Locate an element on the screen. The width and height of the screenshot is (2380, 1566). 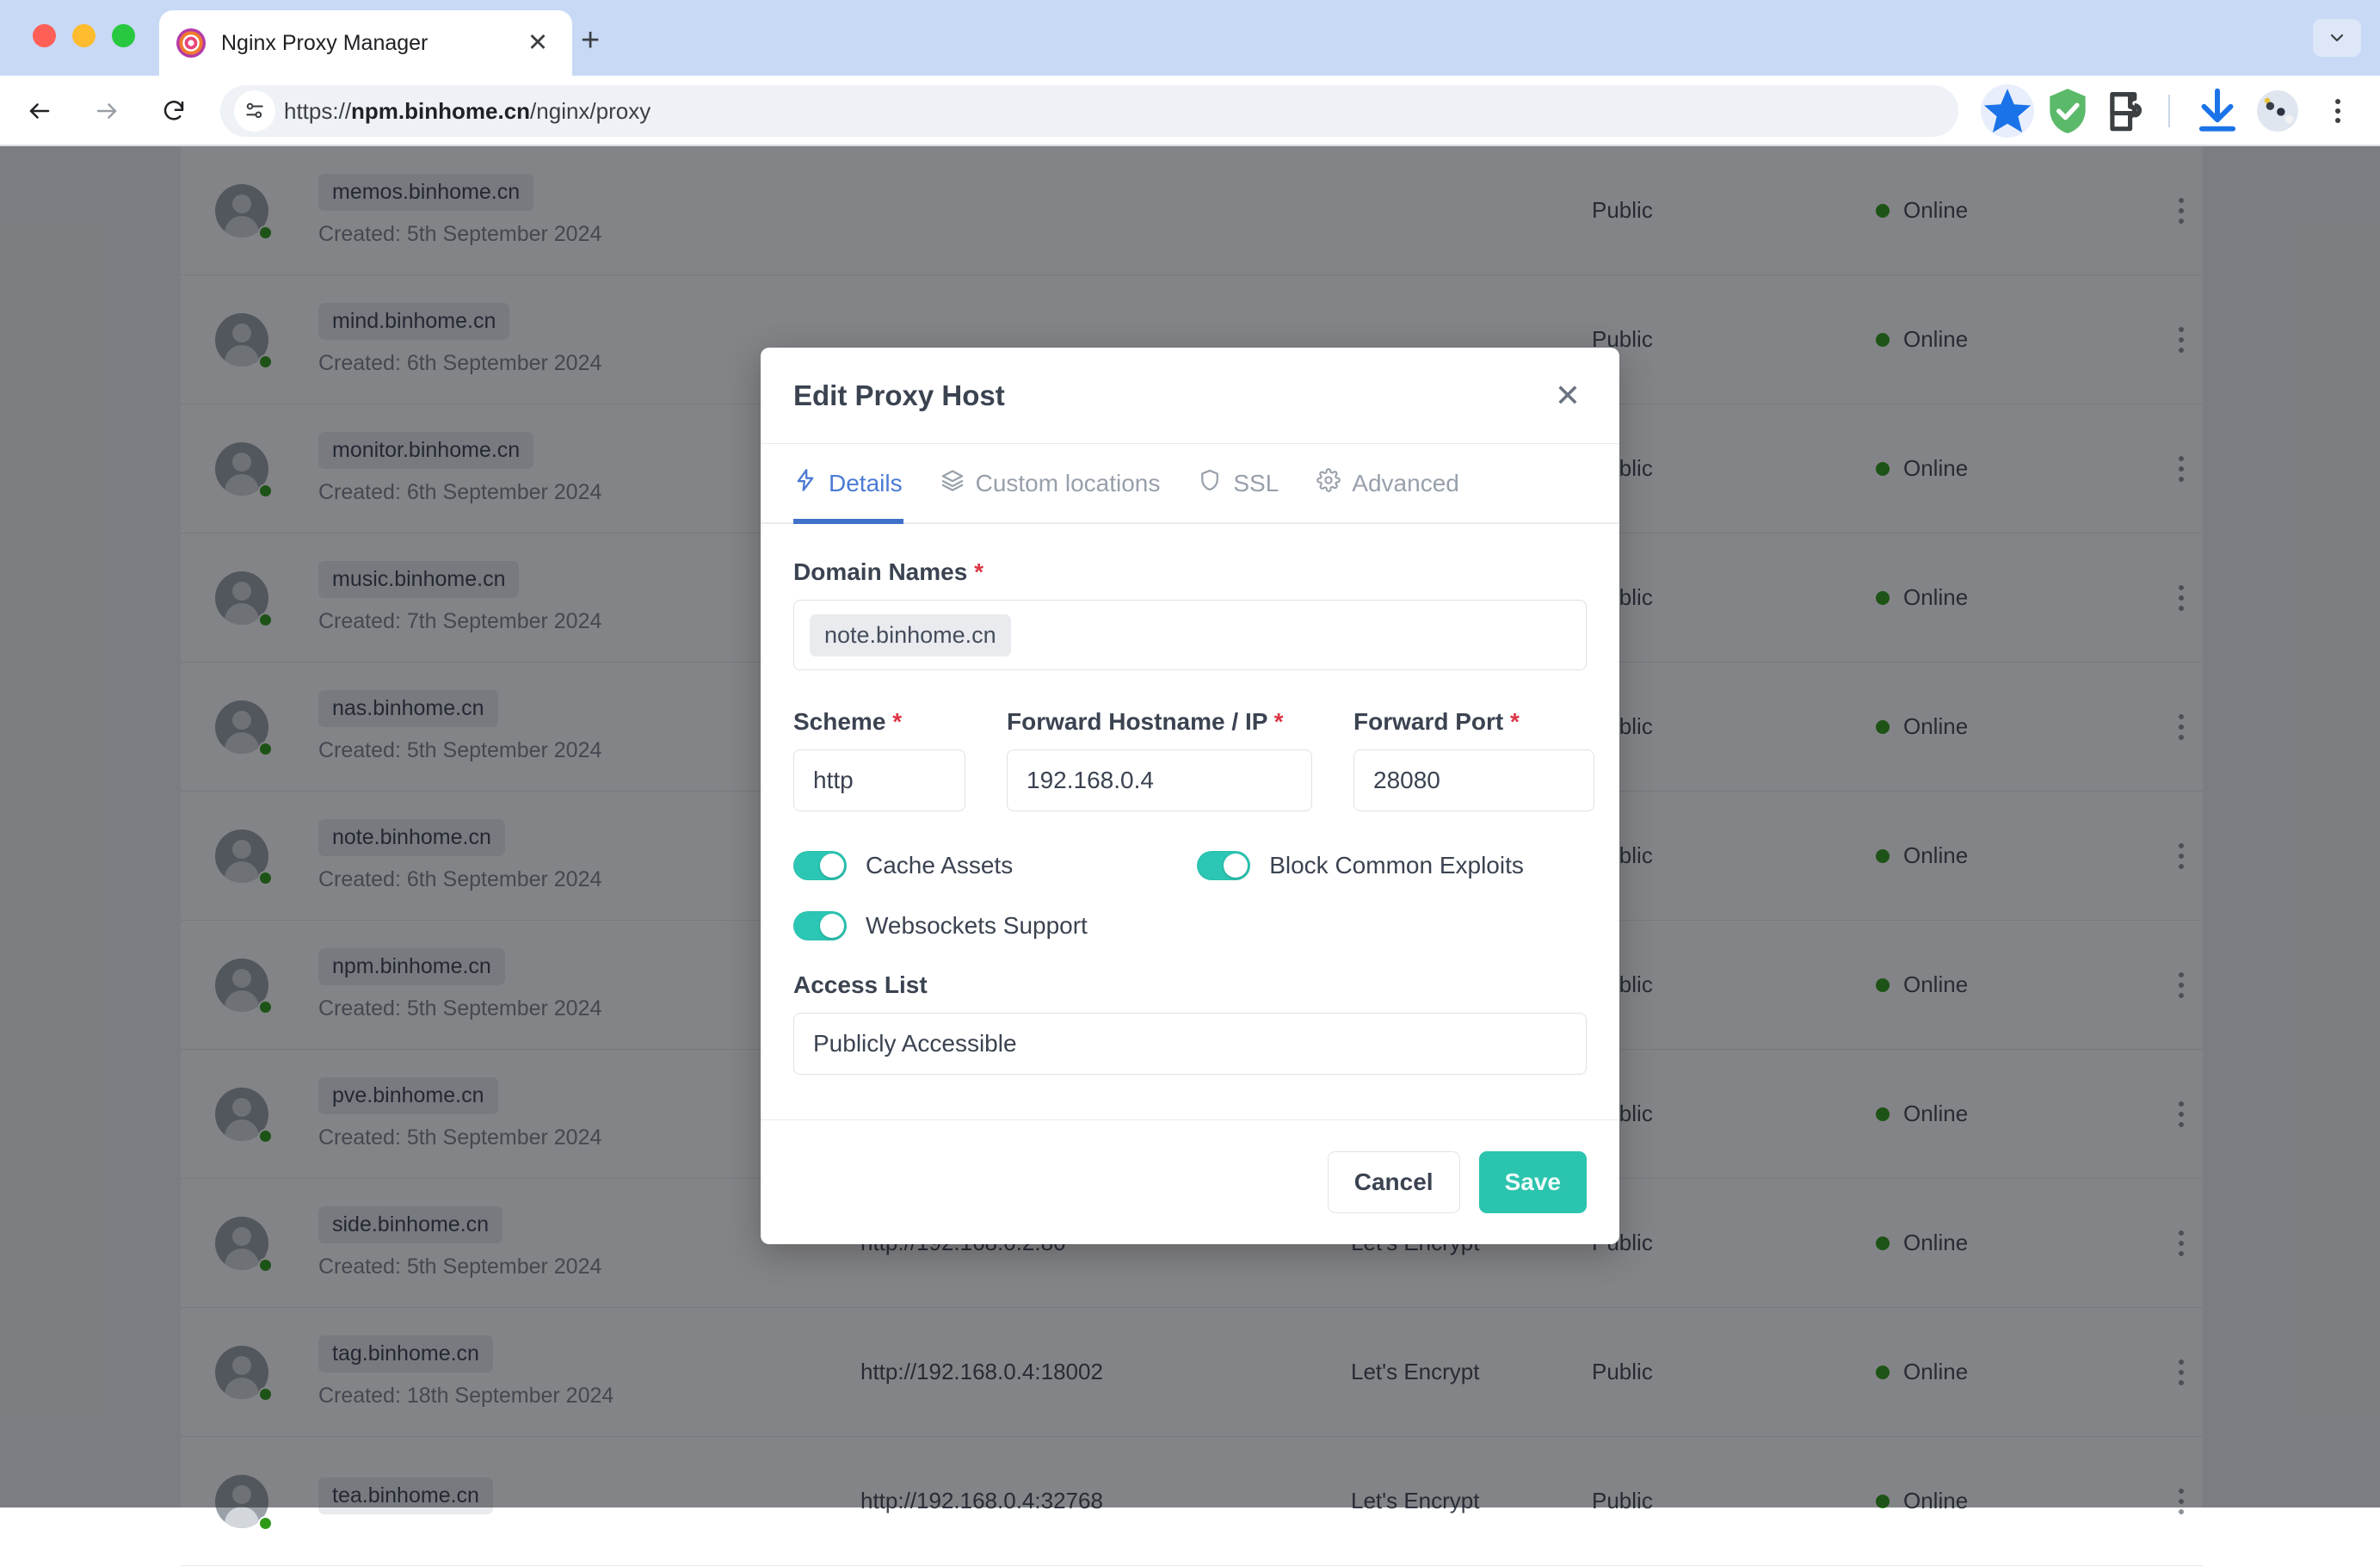
forward-arrow-icon is located at coordinates (107, 111).